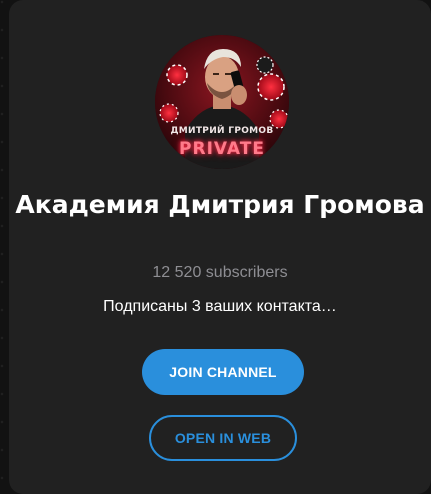 This screenshot has width=431, height=494. Describe the element at coordinates (223, 438) in the screenshot. I see `open-in-web-button: OPEN IN WEB` at that location.